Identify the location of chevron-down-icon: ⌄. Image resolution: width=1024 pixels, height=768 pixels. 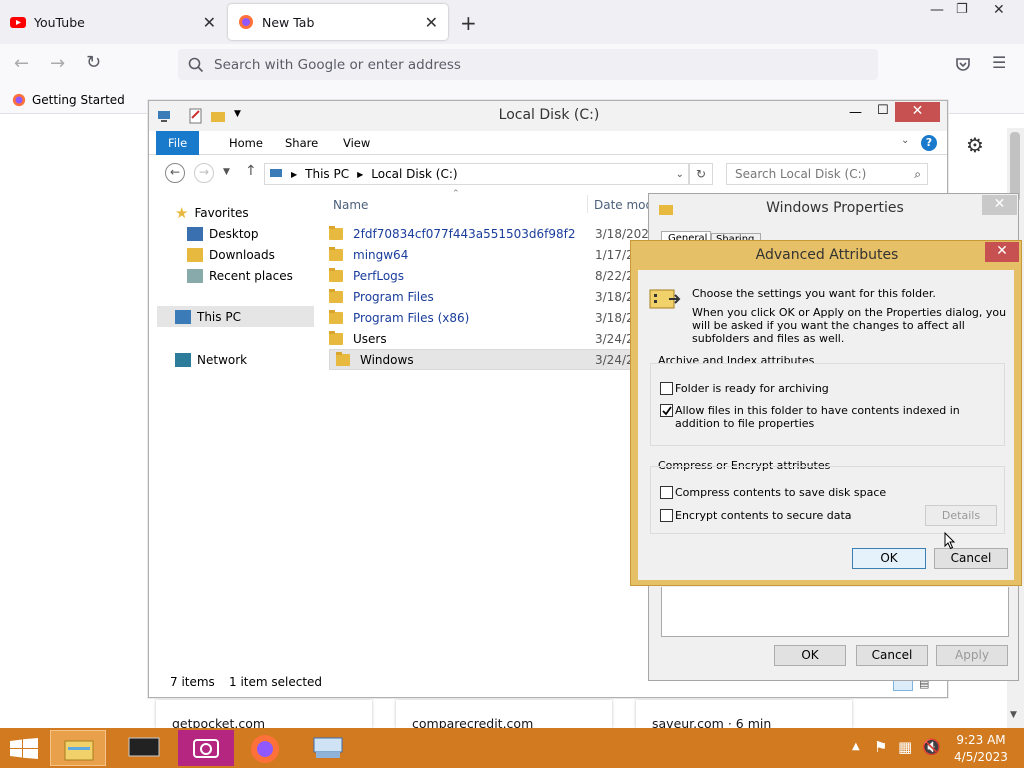
(680, 174).